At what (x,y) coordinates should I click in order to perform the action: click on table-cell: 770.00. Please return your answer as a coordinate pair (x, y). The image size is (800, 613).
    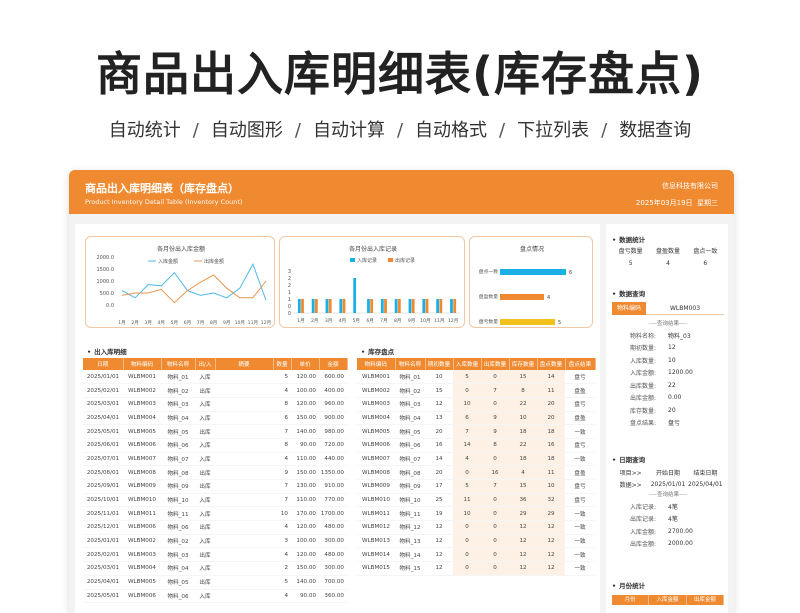
    Looking at the image, I should click on (333, 500).